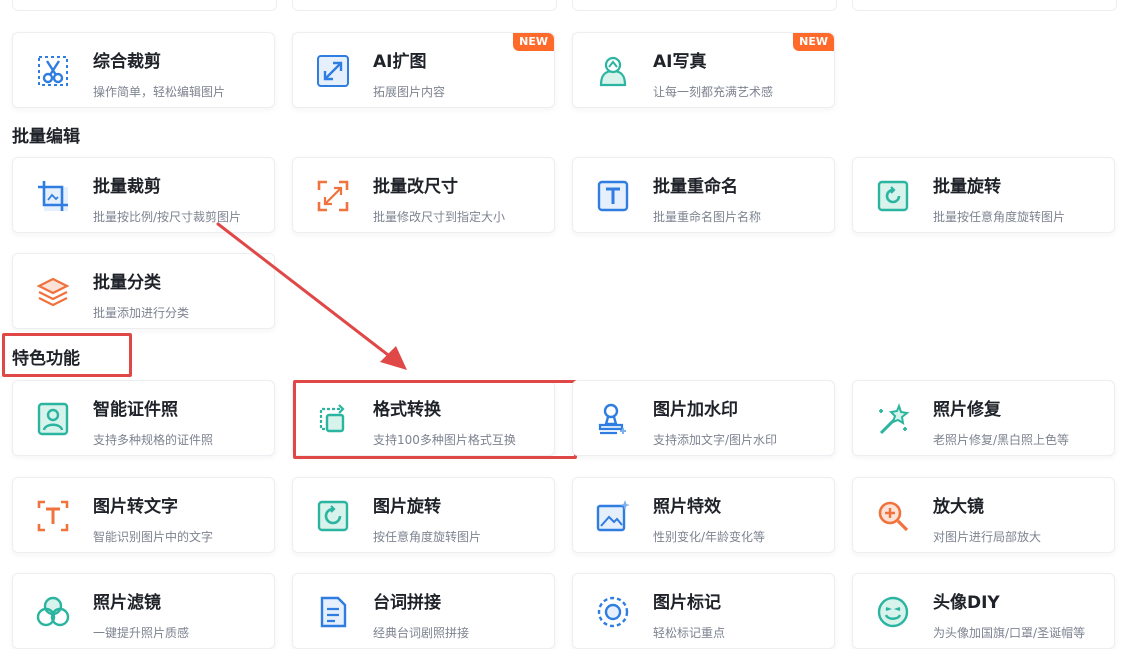 This screenshot has width=1140, height=649. I want to click on card-title: 头像DIY, so click(966, 603).